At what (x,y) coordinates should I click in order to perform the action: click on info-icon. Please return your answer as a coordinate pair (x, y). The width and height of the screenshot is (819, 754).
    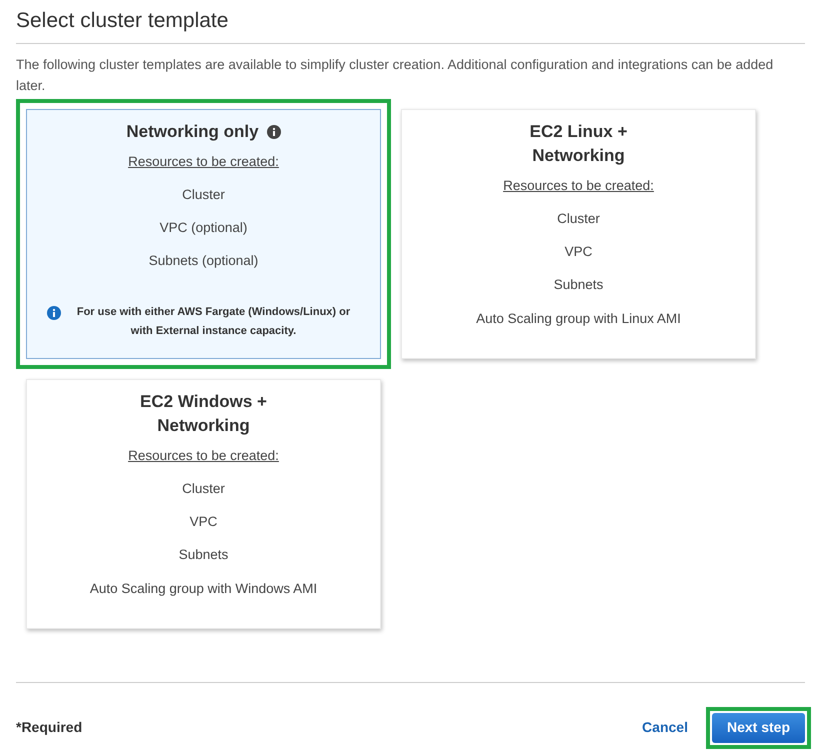
    Looking at the image, I should click on (54, 313).